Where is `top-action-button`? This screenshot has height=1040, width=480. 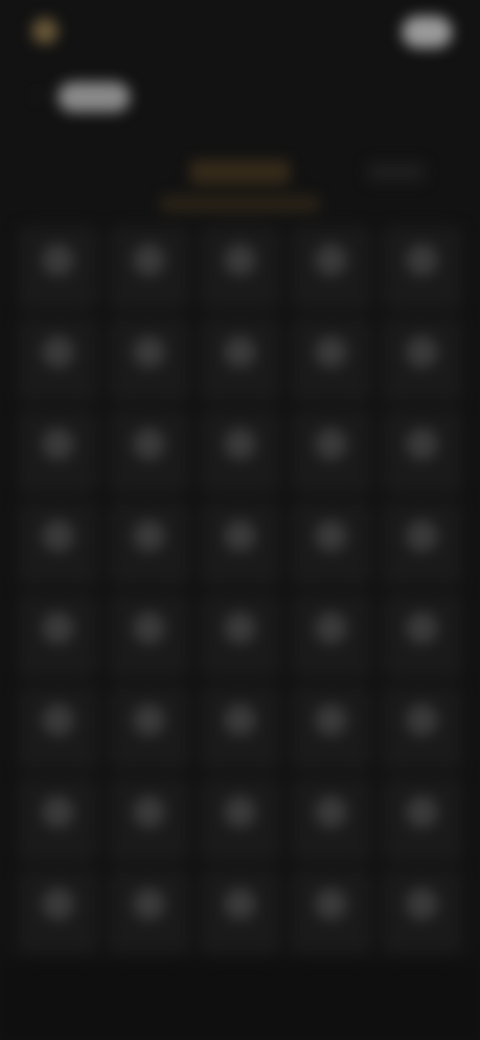 top-action-button is located at coordinates (427, 32).